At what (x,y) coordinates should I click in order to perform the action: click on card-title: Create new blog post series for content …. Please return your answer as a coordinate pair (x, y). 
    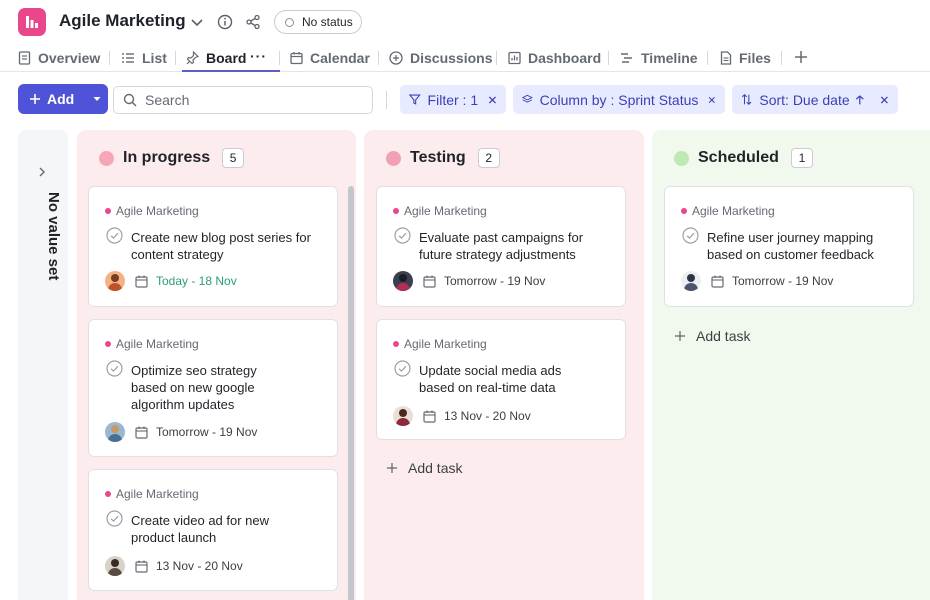
    Looking at the image, I should click on (221, 246).